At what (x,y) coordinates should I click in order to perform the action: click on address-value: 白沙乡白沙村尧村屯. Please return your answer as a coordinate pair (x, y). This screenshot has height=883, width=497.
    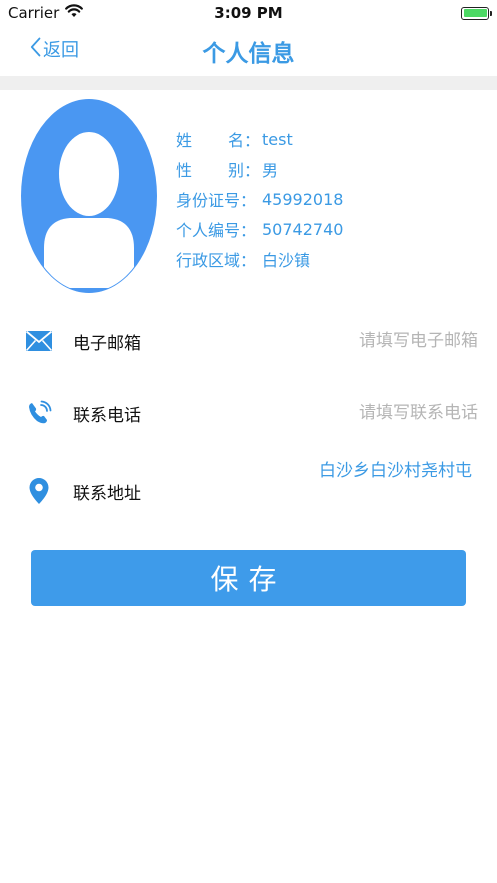
    Looking at the image, I should click on (395, 468).